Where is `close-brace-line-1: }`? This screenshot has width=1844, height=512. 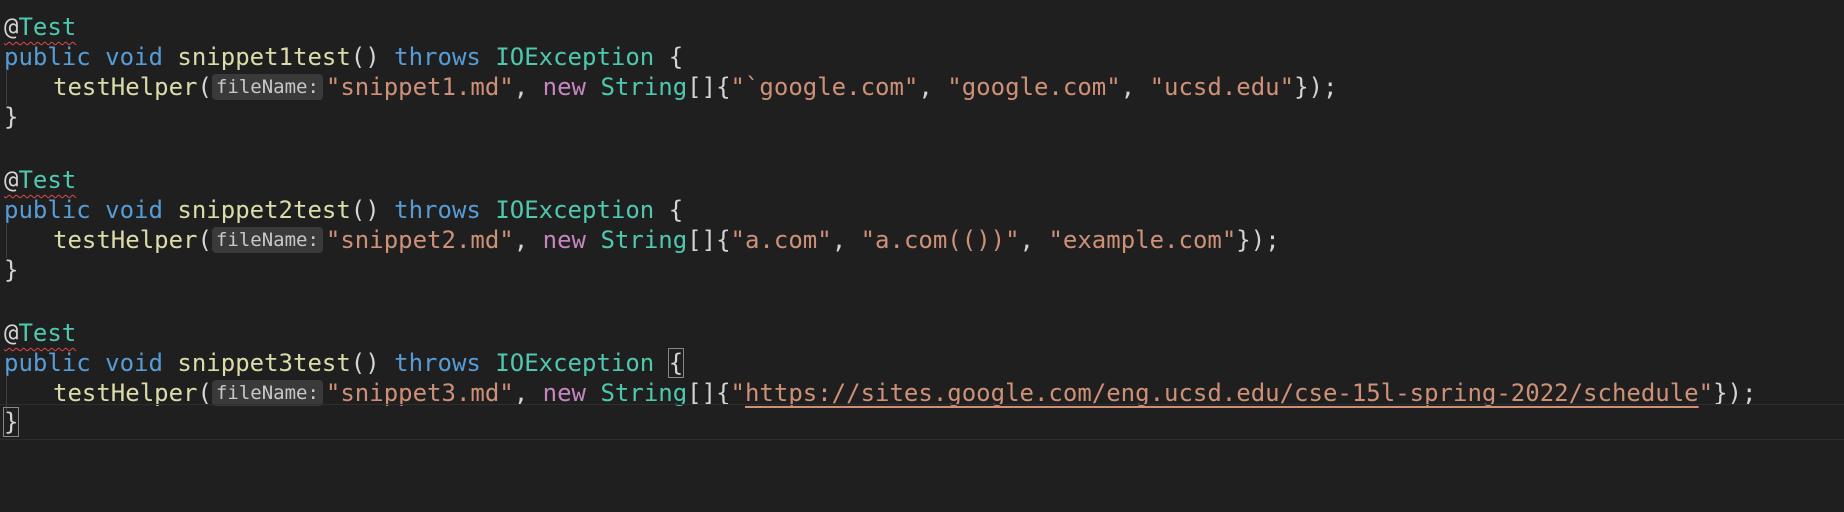 close-brace-line-1: } is located at coordinates (11, 117).